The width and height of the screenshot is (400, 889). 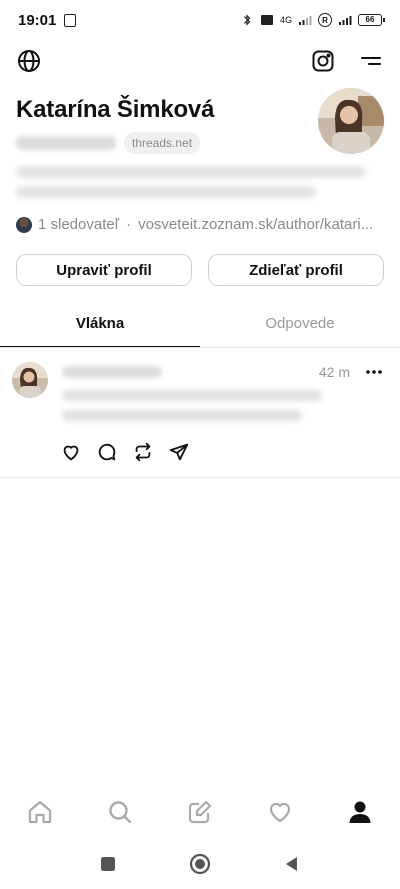 What do you see at coordinates (37, 20) in the screenshot?
I see `status-time: 19:01` at bounding box center [37, 20].